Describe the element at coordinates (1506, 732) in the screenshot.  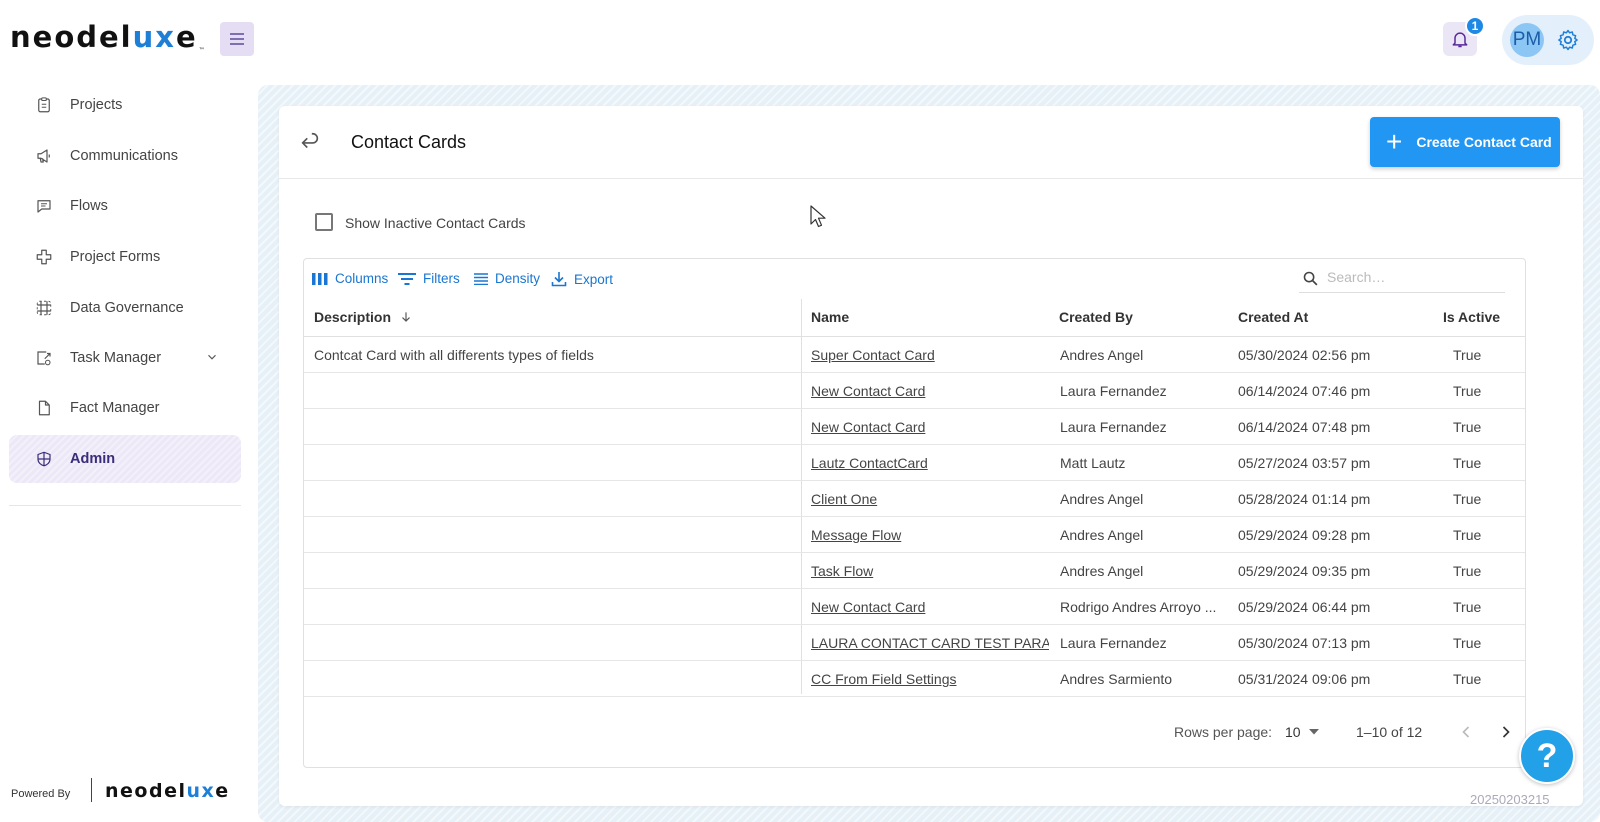
I see `chevron-right-icon` at that location.